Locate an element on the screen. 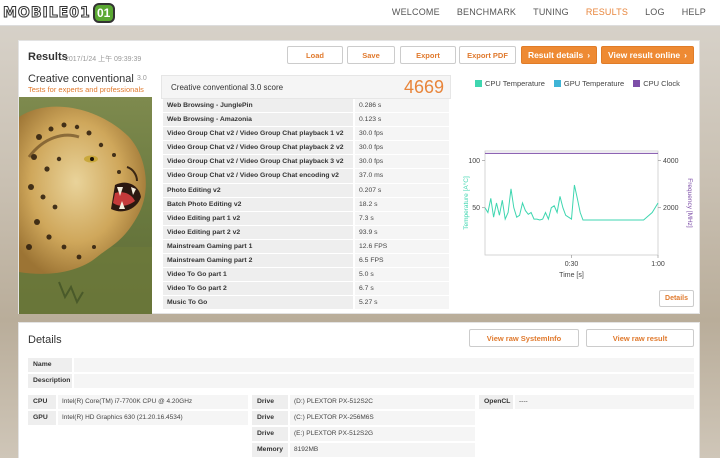  subtest-name: Mainstream Gaming part 2 is located at coordinates (258, 261).